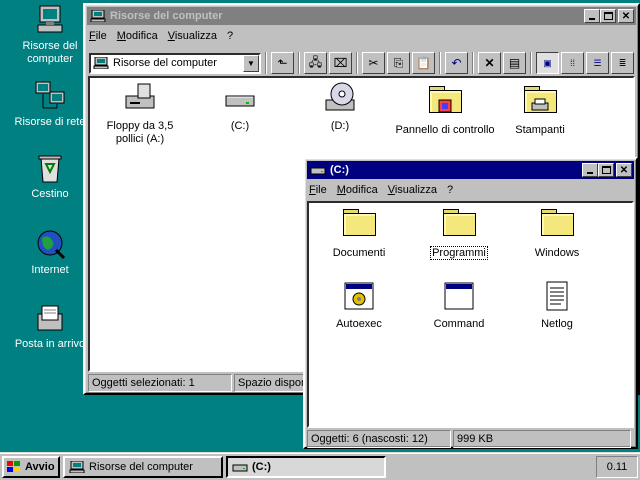 The height and width of the screenshot is (480, 640). I want to click on start-label: Avvio, so click(40, 466).